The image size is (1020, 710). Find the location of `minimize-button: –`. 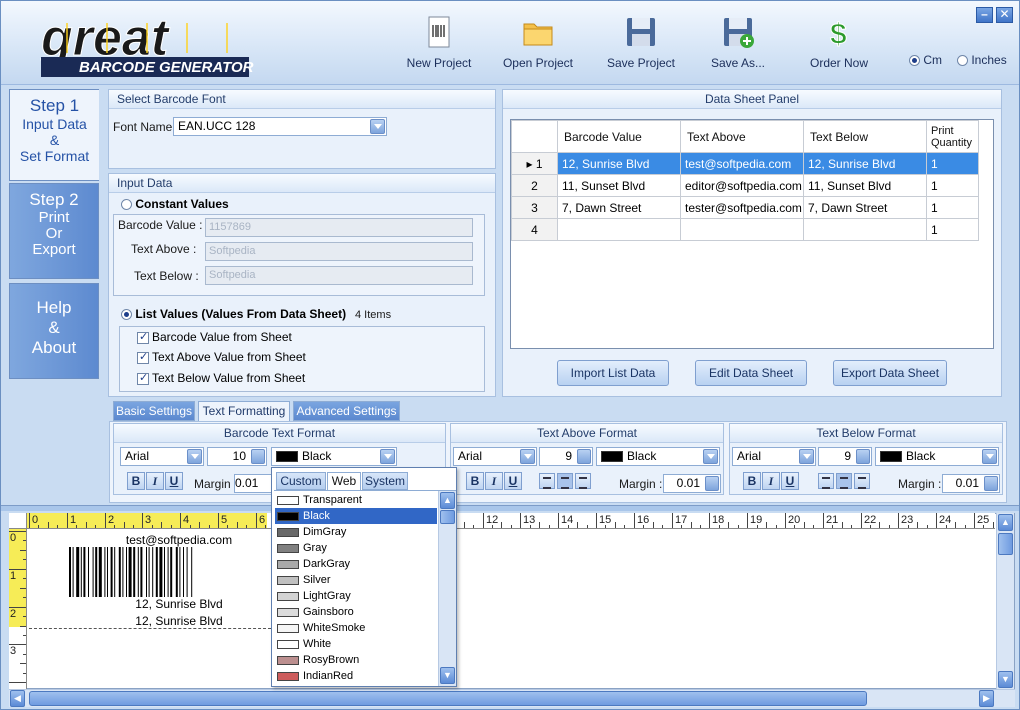

minimize-button: – is located at coordinates (984, 15).